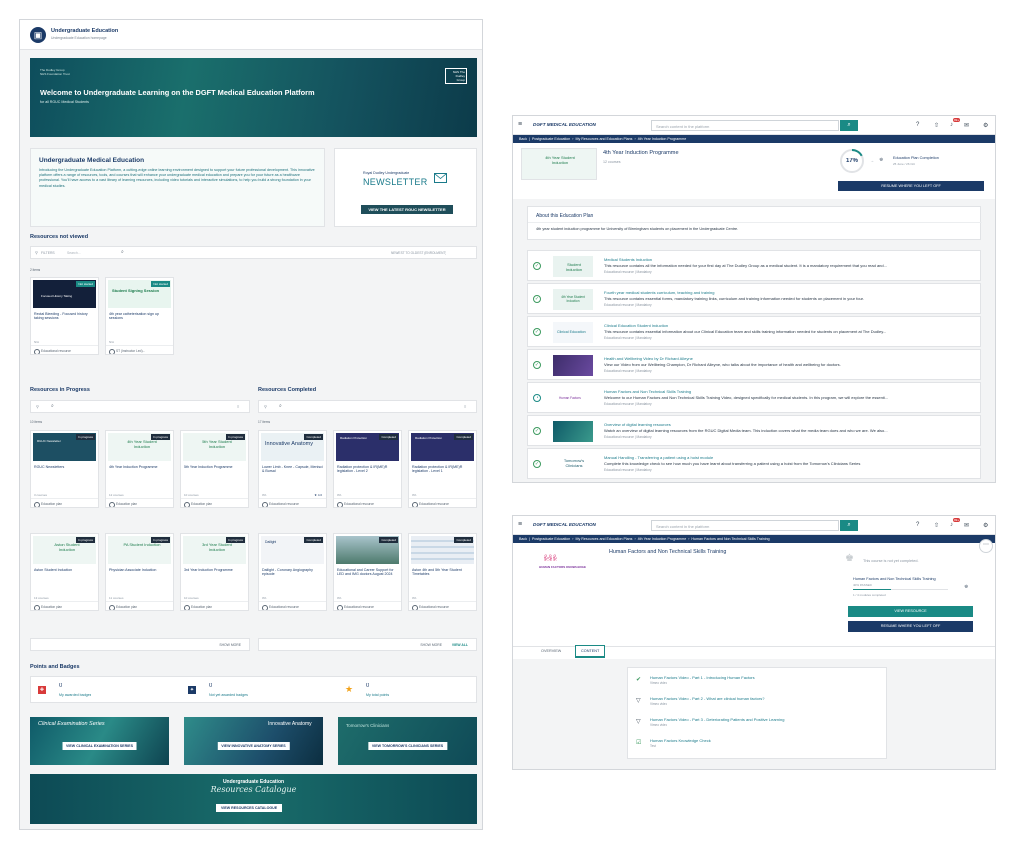  What do you see at coordinates (253, 746) in the screenshot?
I see `view-anatomy-series-button: VIEW INNOVATIVE ANATOMY SERIES` at bounding box center [253, 746].